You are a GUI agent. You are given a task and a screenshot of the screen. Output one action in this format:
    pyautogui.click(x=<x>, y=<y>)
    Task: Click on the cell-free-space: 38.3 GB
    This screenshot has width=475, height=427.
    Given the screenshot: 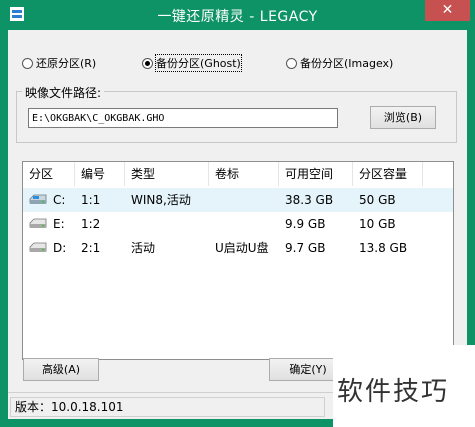 What is the action you would take?
    pyautogui.click(x=309, y=200)
    